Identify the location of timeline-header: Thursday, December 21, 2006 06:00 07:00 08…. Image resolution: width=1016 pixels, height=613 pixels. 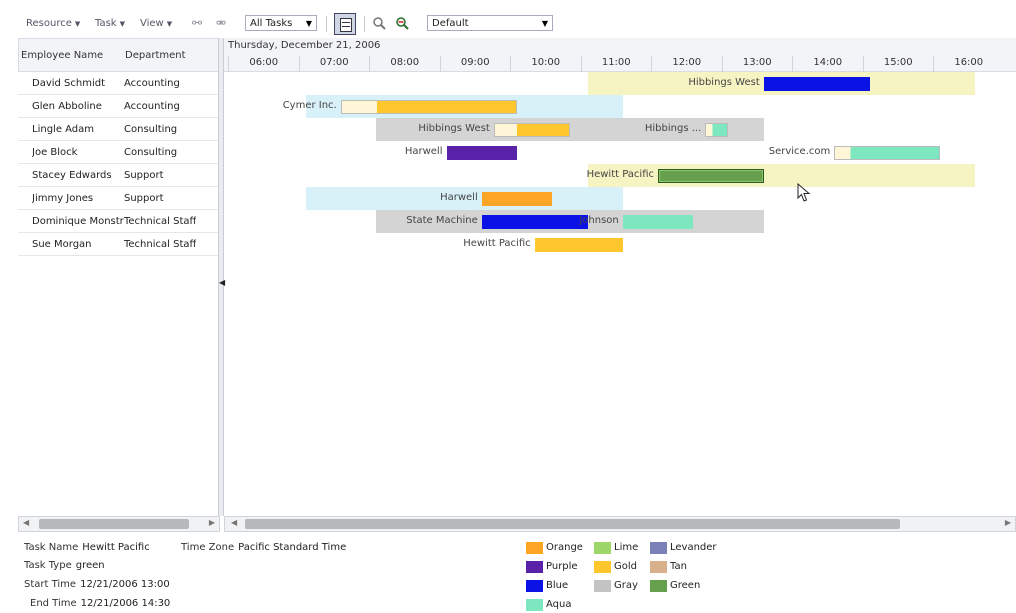
(620, 55).